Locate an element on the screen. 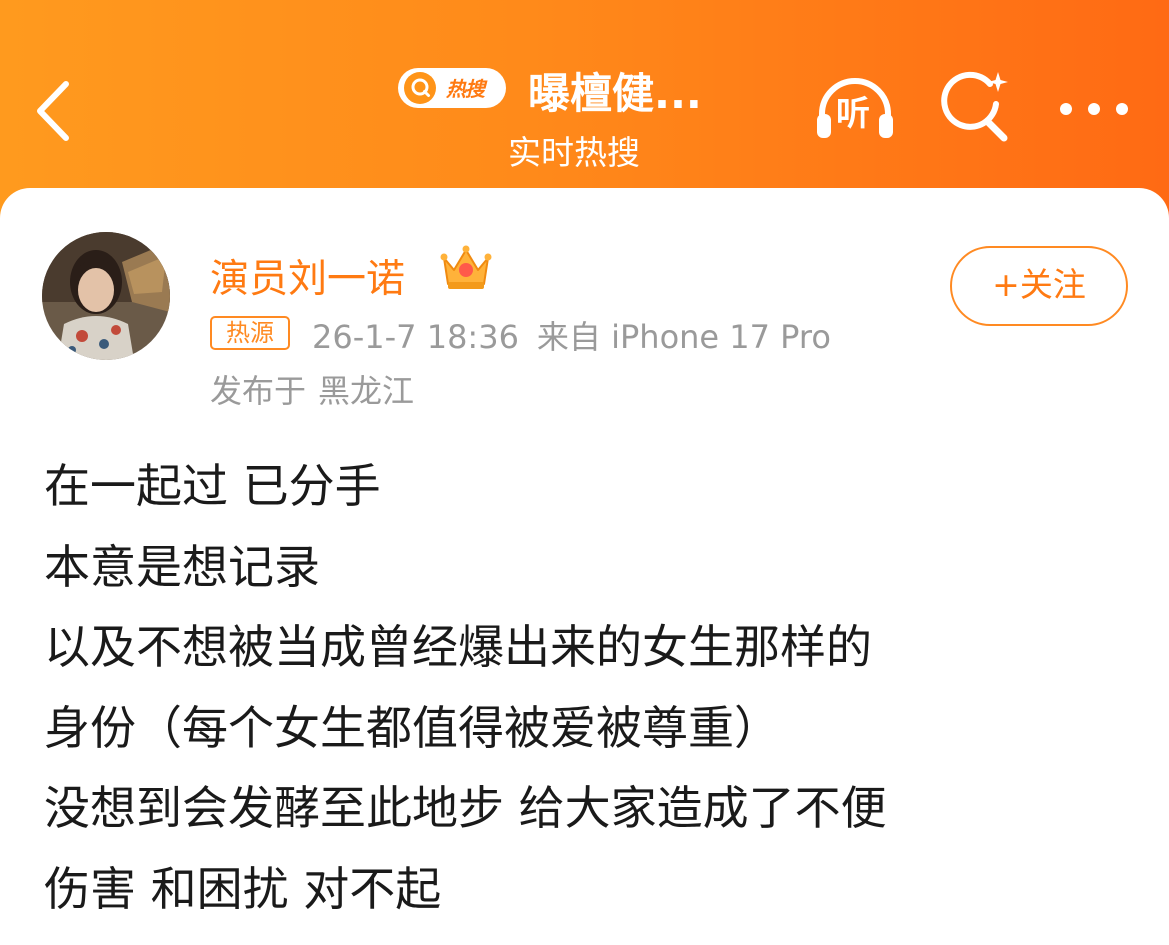 The image size is (1169, 945). location-prefix: 发布于 is located at coordinates (258, 391).